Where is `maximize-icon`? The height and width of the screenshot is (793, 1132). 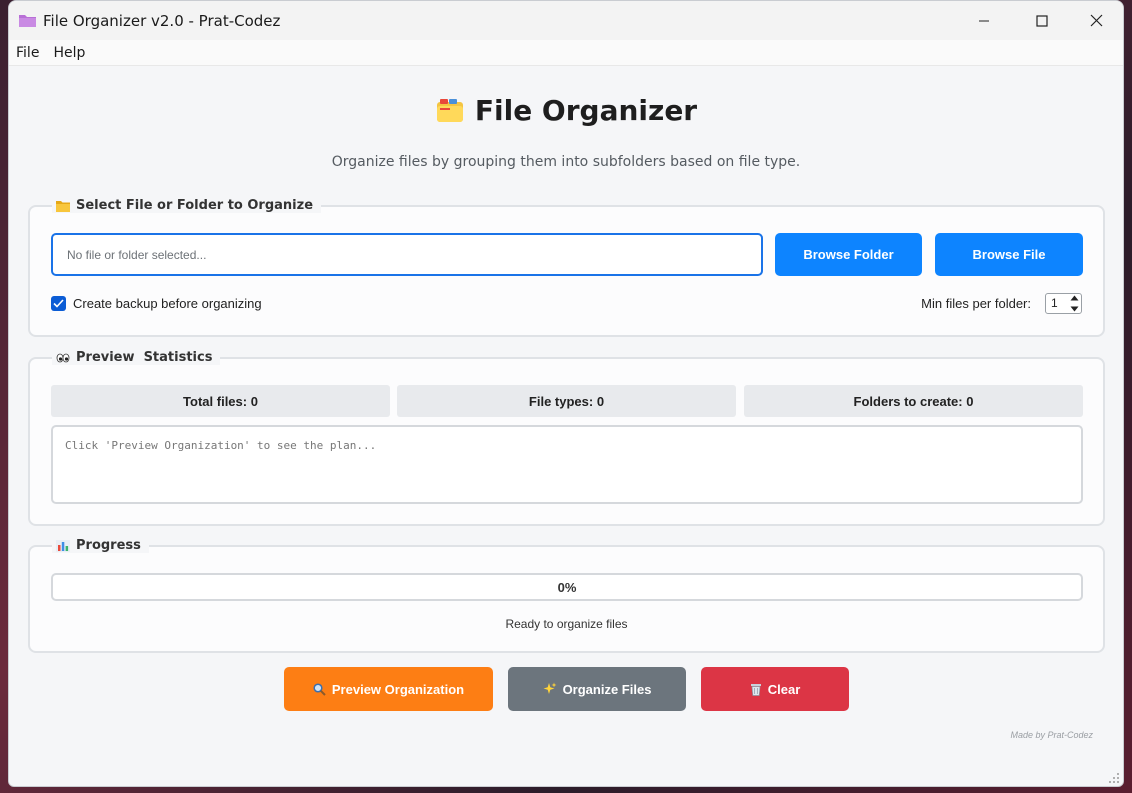 maximize-icon is located at coordinates (1042, 20).